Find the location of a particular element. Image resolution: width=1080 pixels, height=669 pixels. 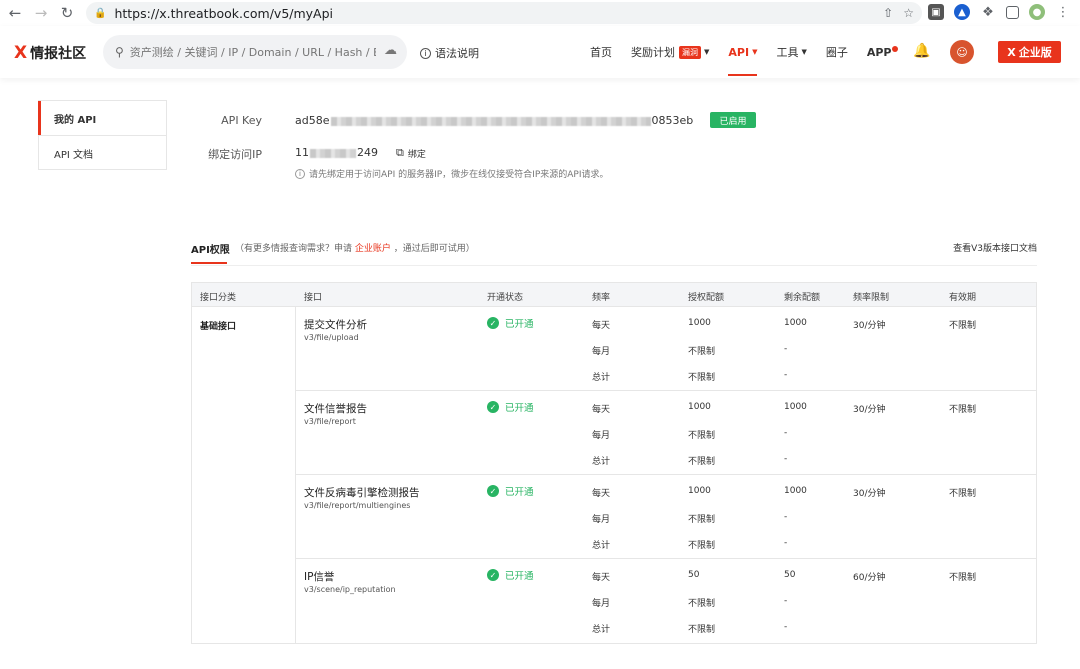

col-quota: 授权配额 is located at coordinates (706, 298).